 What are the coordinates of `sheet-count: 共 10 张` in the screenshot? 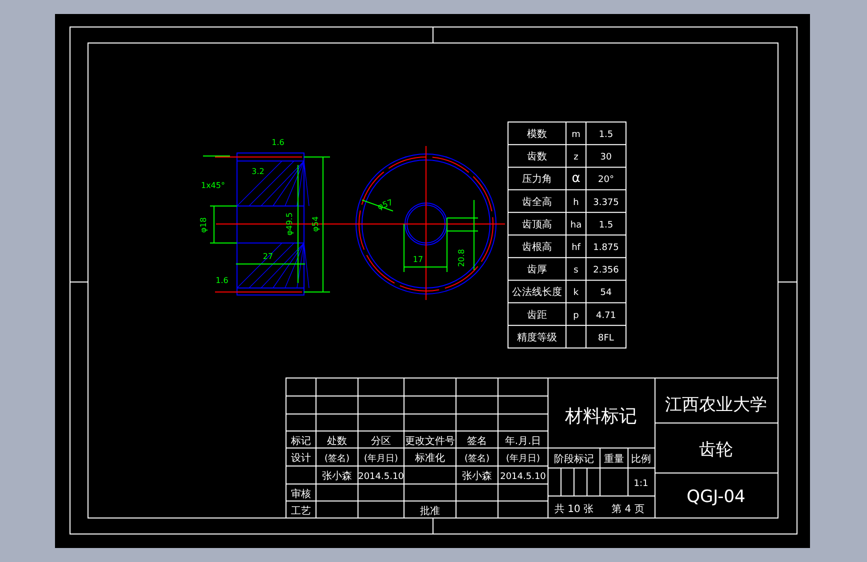 It's located at (574, 509).